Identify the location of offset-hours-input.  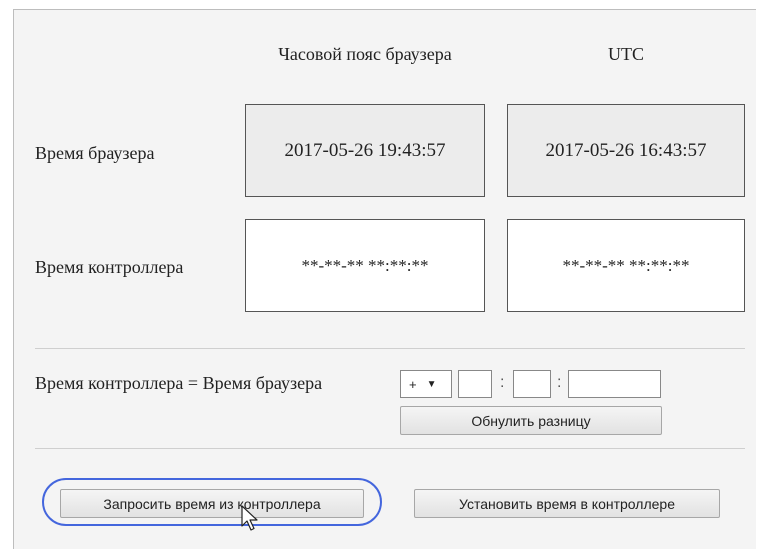
(475, 384).